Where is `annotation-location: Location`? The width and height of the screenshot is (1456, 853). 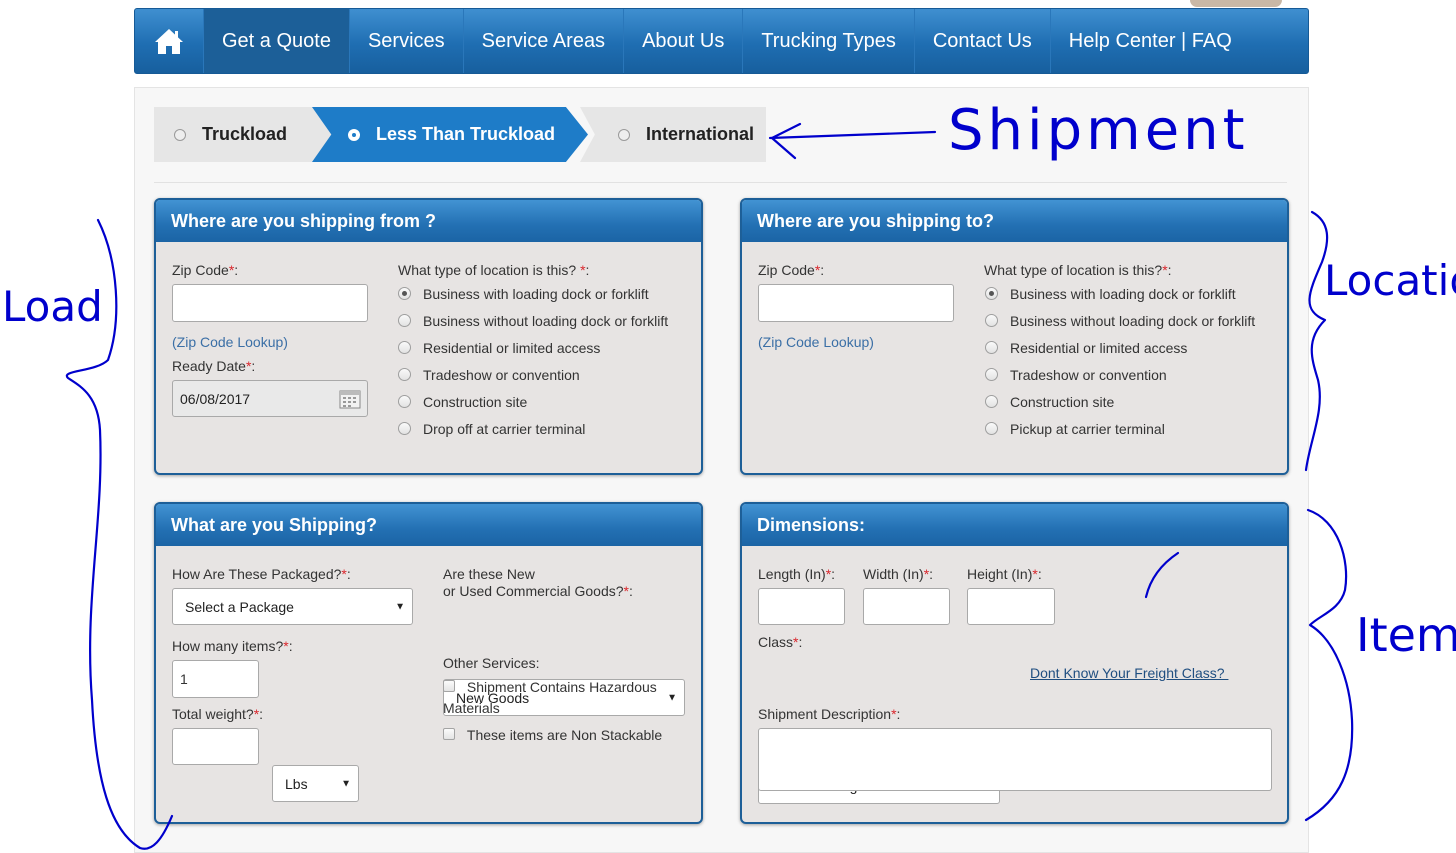
annotation-location: Location is located at coordinates (1390, 280).